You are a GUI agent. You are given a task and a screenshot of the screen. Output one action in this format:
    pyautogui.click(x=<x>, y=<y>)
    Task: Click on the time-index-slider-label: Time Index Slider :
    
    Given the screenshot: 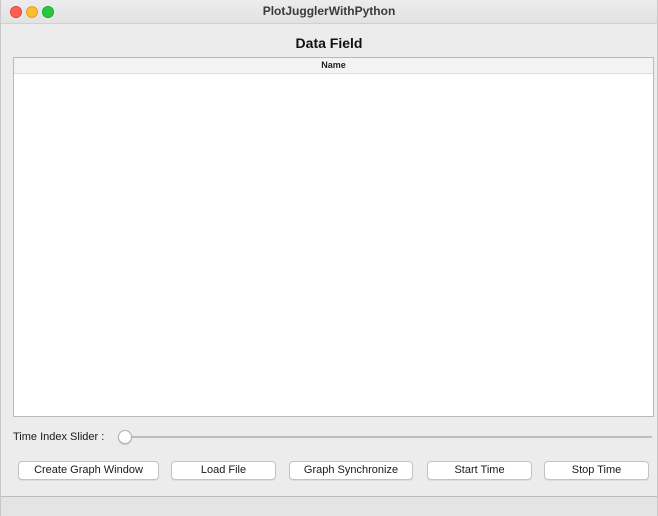 What is the action you would take?
    pyautogui.click(x=59, y=437)
    